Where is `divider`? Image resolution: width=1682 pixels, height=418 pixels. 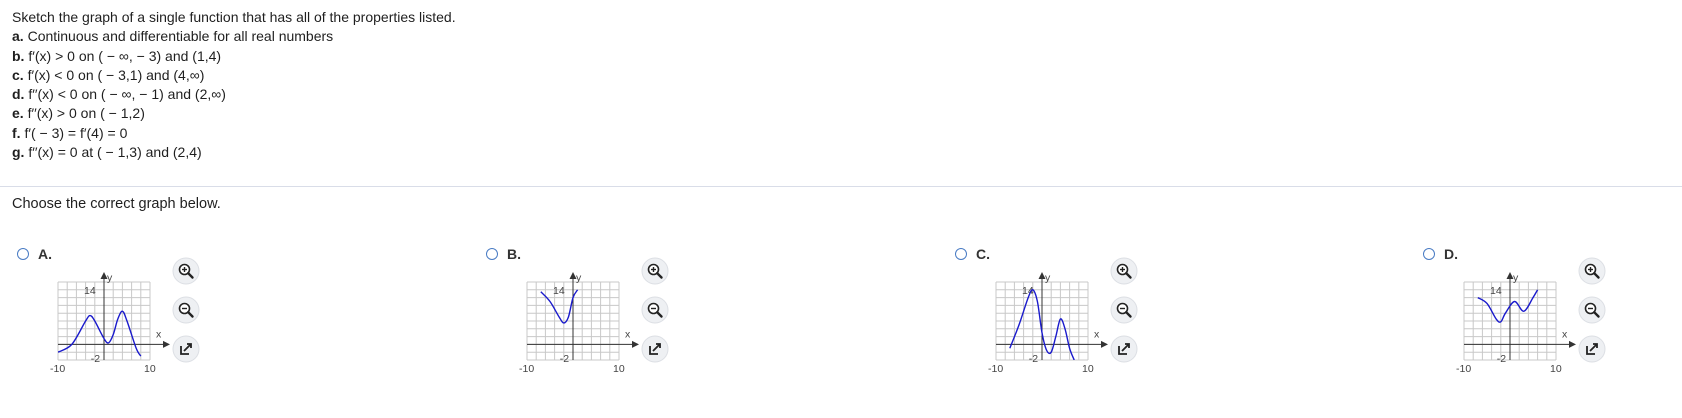
divider is located at coordinates (841, 186).